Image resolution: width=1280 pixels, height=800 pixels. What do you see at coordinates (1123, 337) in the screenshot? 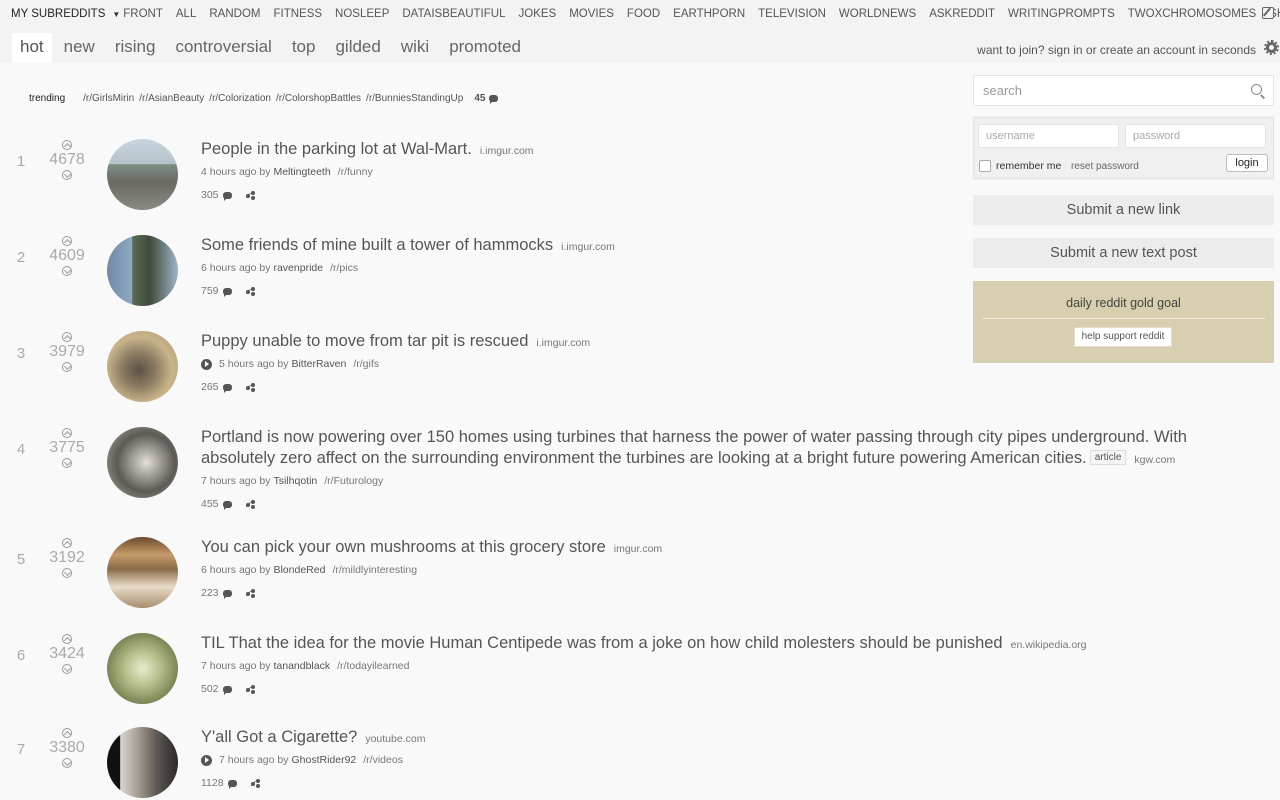
I see `help-support-button: help support reddit` at bounding box center [1123, 337].